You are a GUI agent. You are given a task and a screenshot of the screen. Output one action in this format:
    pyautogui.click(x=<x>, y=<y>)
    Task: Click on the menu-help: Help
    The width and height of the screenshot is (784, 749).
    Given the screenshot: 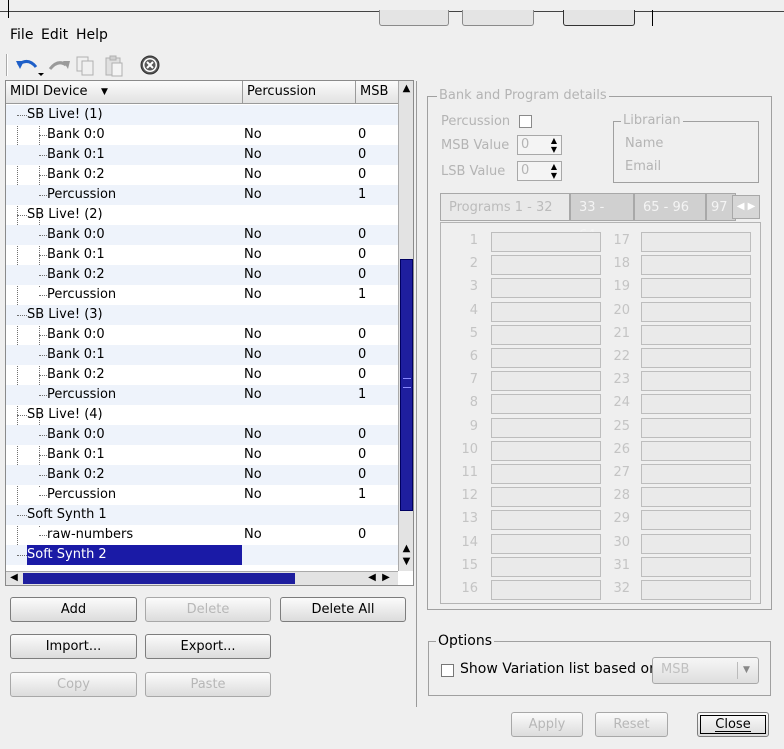 What is the action you would take?
    pyautogui.click(x=92, y=35)
    